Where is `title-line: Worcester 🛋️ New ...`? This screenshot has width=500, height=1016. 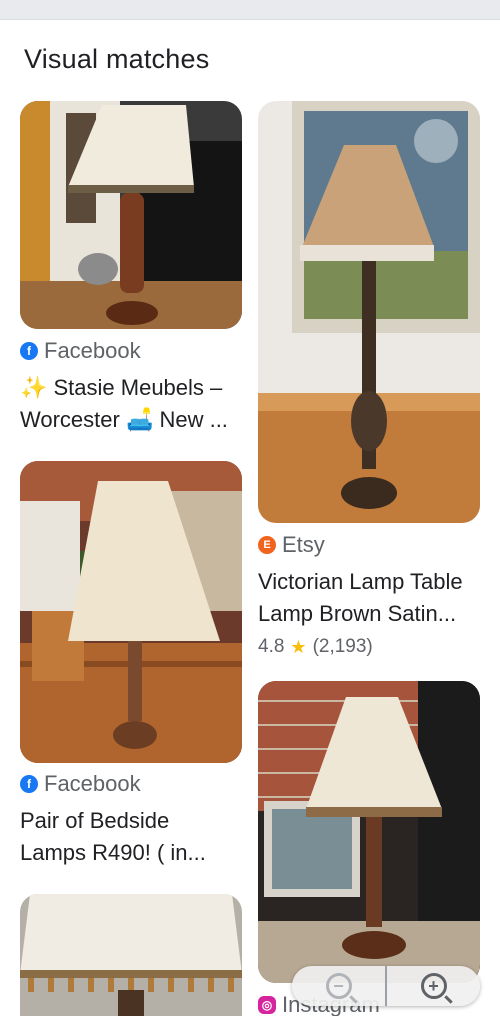
title-line: Worcester 🛋️ New ... is located at coordinates (124, 419).